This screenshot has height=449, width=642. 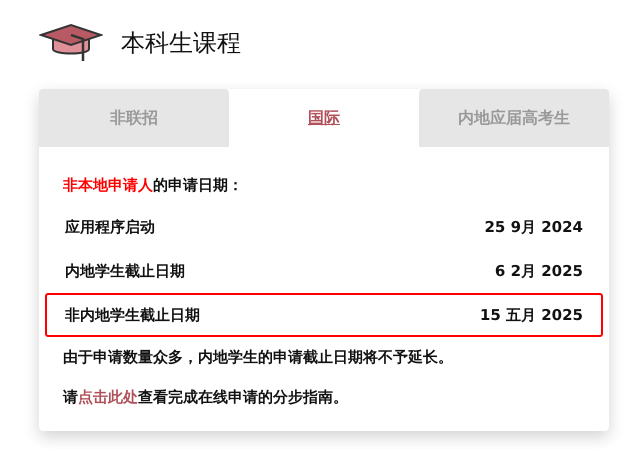 I want to click on date-value: 25 9月 2024, so click(x=533, y=227).